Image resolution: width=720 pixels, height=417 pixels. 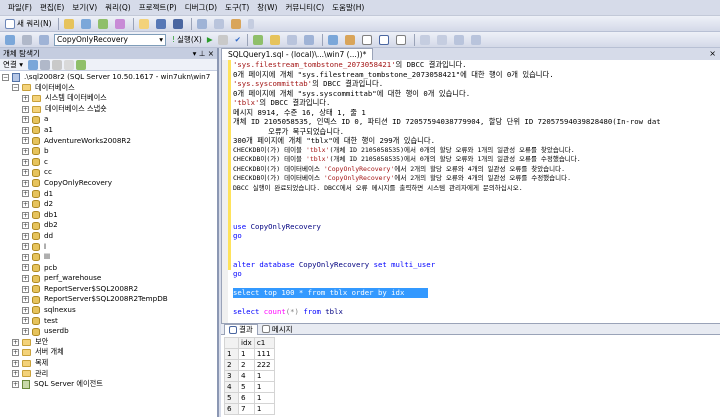 What do you see at coordinates (108, 151) in the screenshot?
I see `tree-node-database: + b` at bounding box center [108, 151].